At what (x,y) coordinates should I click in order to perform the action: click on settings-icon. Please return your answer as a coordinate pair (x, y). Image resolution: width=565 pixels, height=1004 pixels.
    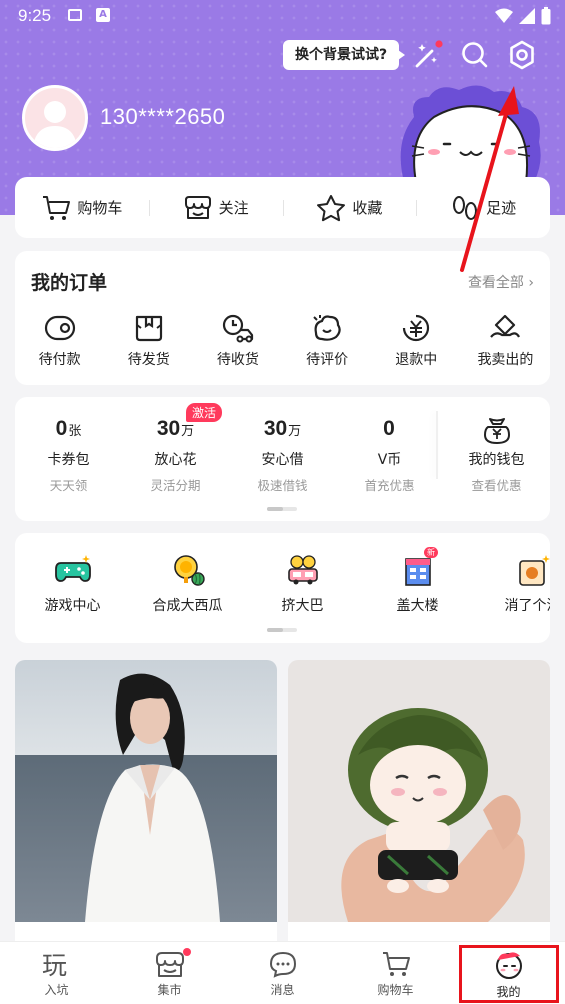
    Looking at the image, I should click on (522, 55).